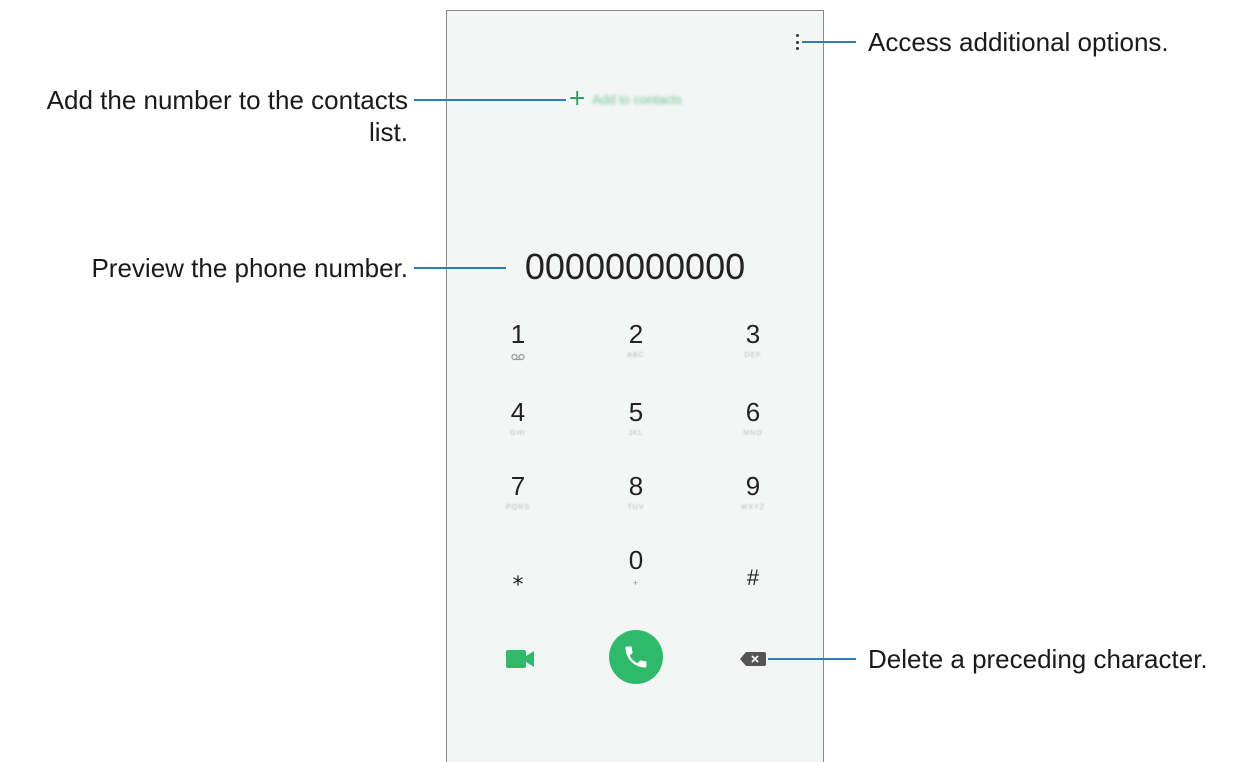 The image size is (1239, 762). I want to click on keypad-key-star: ⁎, so click(518, 578).